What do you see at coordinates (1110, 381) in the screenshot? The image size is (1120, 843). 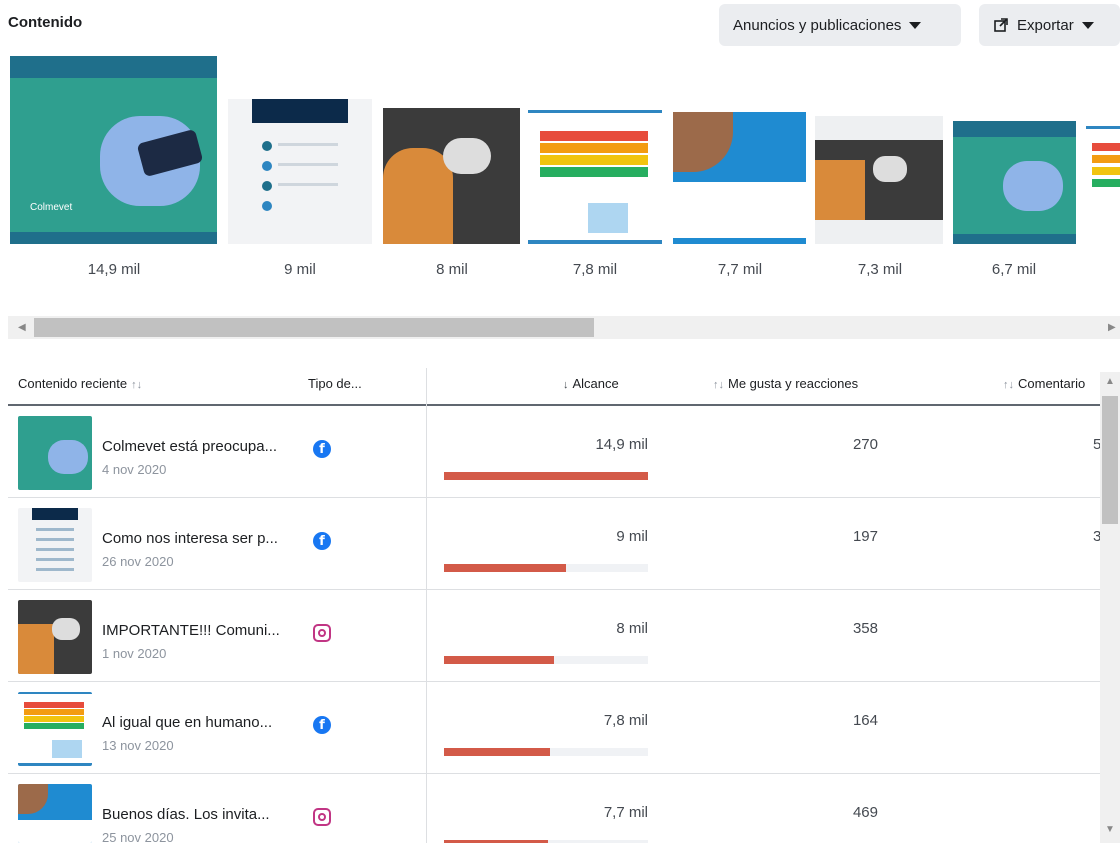 I see `scroll-up-icon: ▲` at bounding box center [1110, 381].